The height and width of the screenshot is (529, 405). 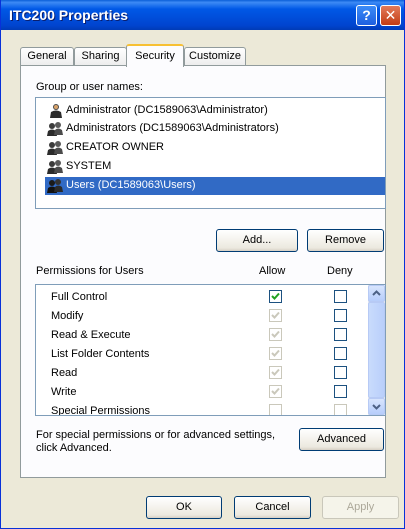 I want to click on scroll-up-button, so click(x=376, y=293).